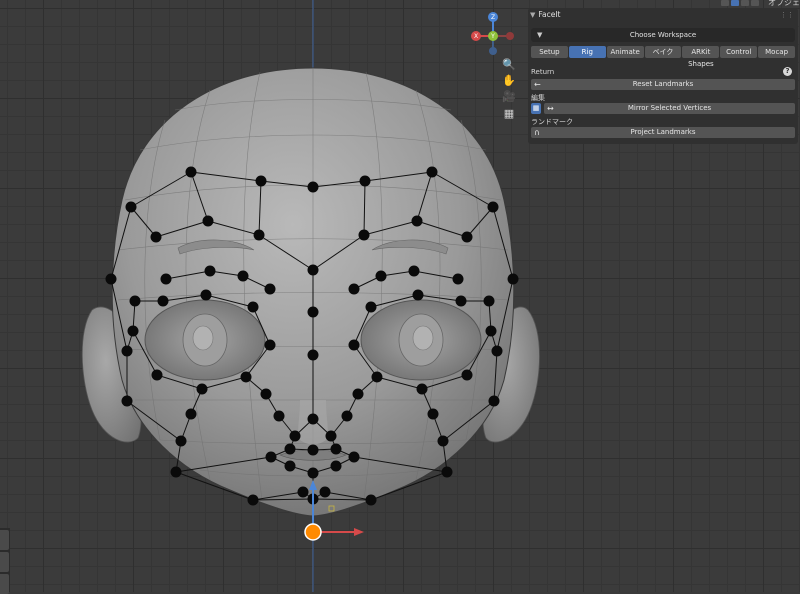  What do you see at coordinates (701, 57) in the screenshot?
I see `tab-arkit-shapes: ARKit Shapes` at bounding box center [701, 57].